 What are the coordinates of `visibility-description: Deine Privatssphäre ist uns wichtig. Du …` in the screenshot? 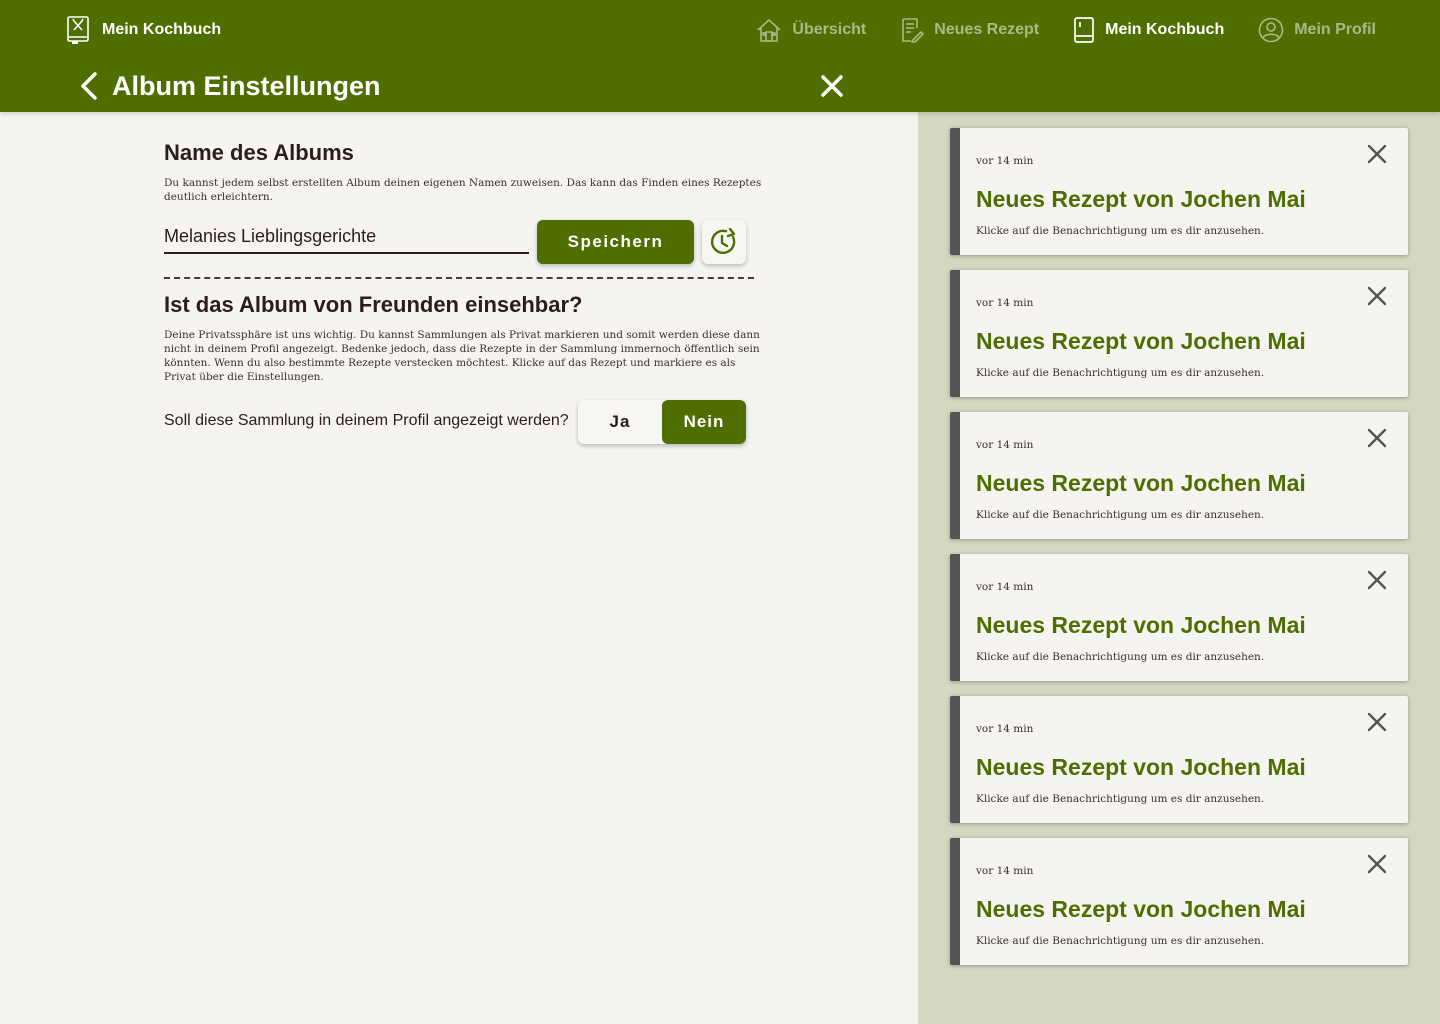 It's located at (462, 356).